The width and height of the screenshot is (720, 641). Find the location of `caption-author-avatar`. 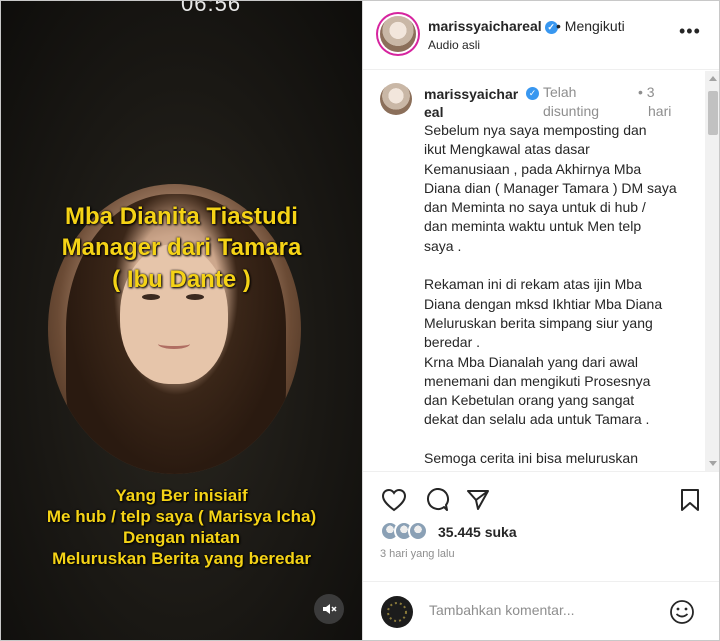

caption-author-avatar is located at coordinates (396, 99).